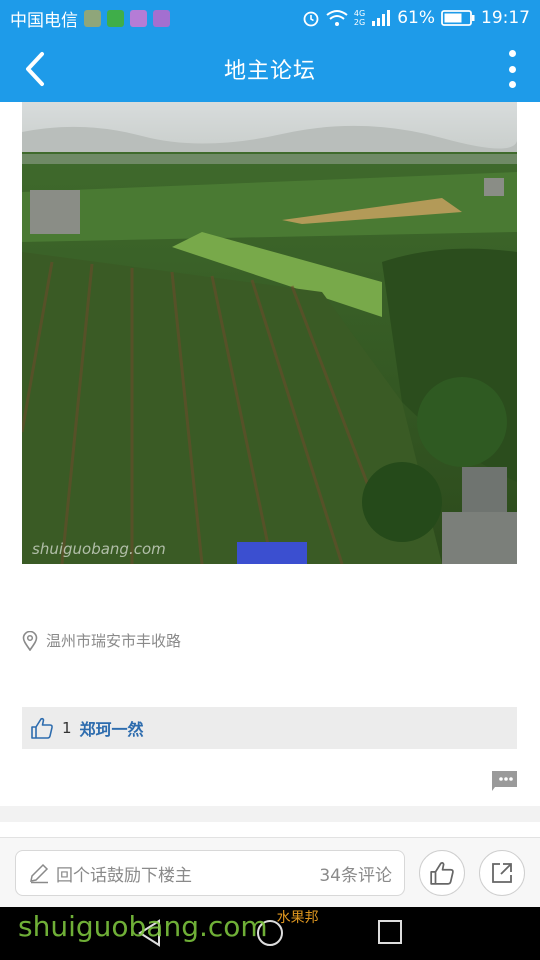 This screenshot has width=540, height=960. I want to click on signal-icon, so click(381, 18).